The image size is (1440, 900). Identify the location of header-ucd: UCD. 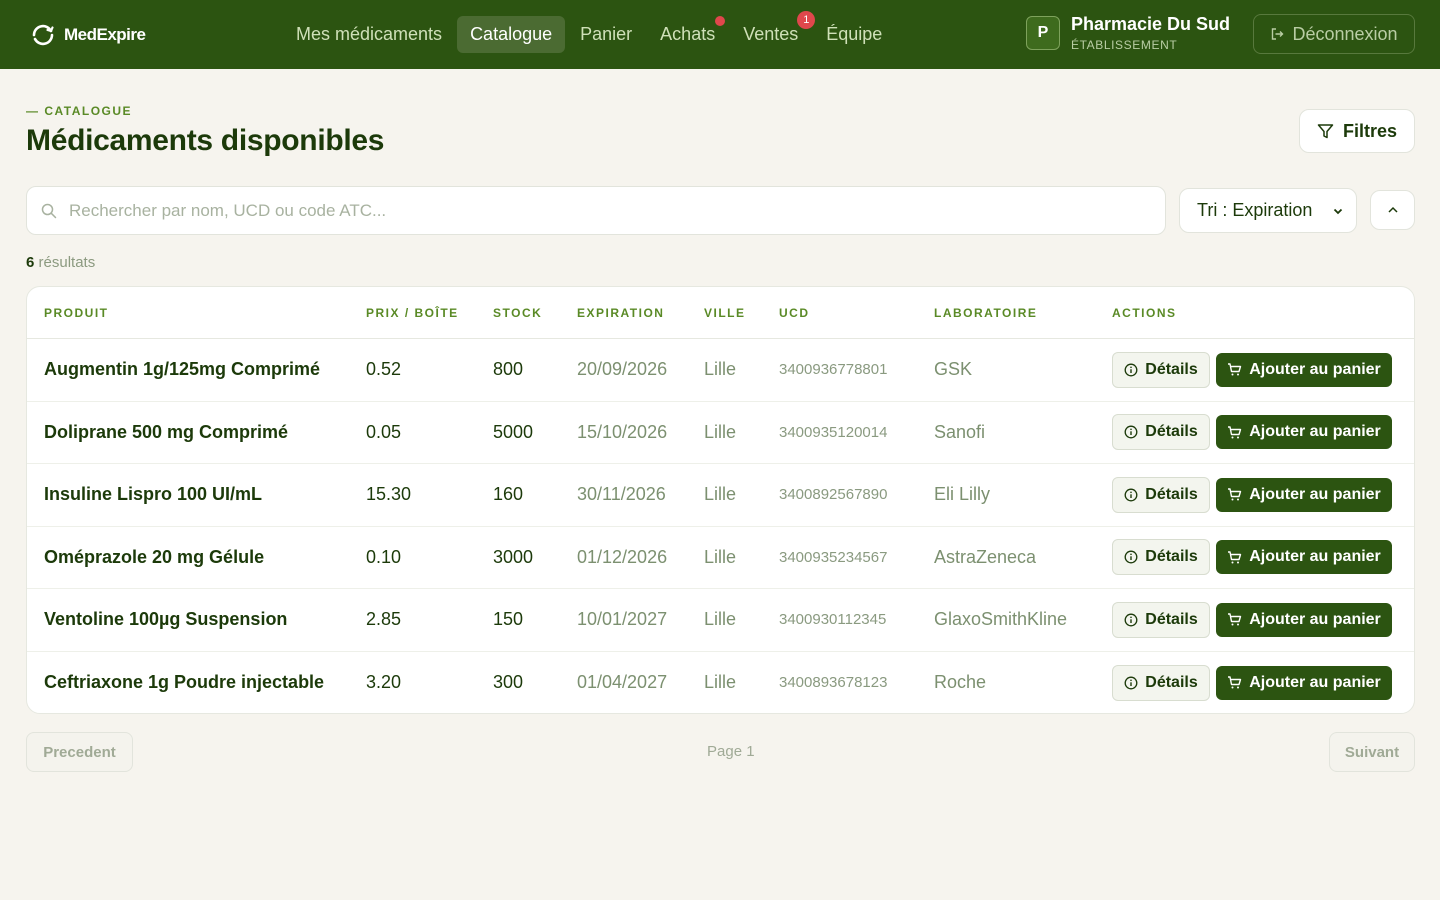
(794, 312).